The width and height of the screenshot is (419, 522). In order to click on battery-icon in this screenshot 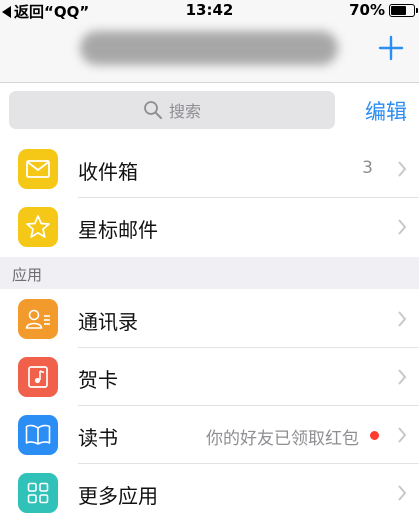, I will do `click(403, 10)`.